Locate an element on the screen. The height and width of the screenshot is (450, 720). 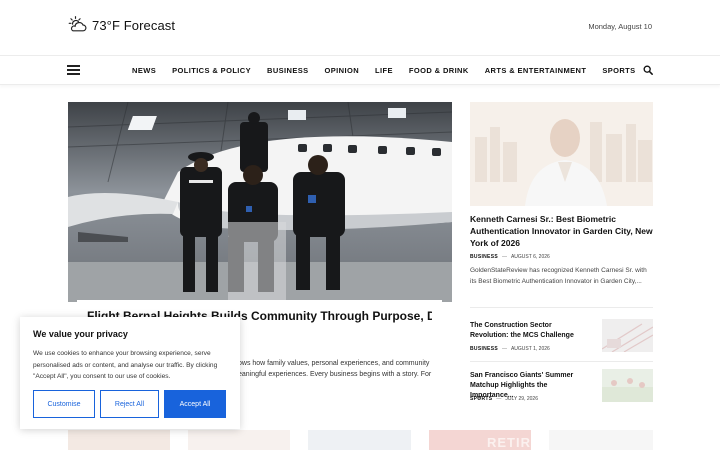
nav-item-business: BUSINESS is located at coordinates (288, 70).